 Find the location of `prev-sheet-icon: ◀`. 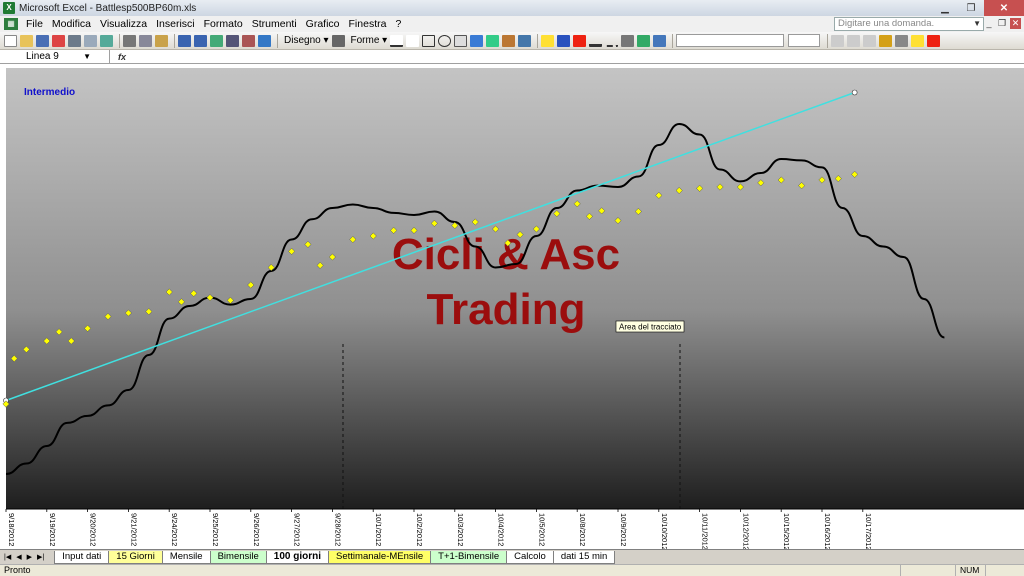

prev-sheet-icon: ◀ is located at coordinates (18, 557).